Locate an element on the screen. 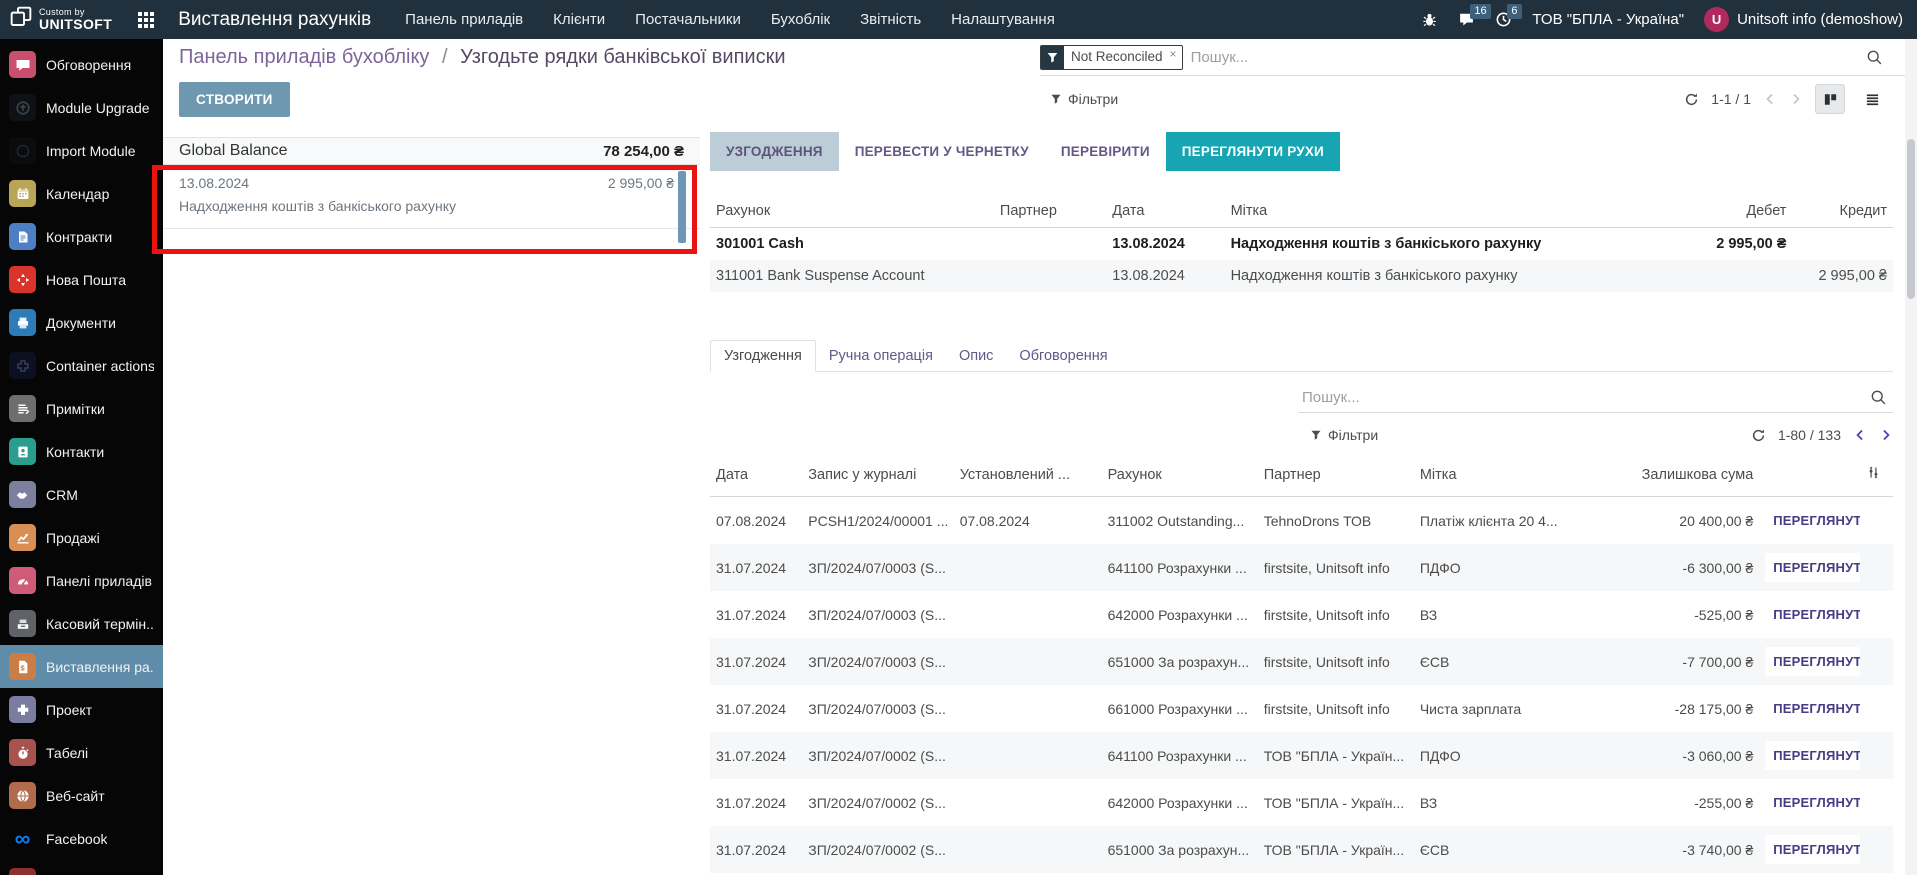 The image size is (1917, 875). top-menu-item-1: Клієнти is located at coordinates (579, 19).